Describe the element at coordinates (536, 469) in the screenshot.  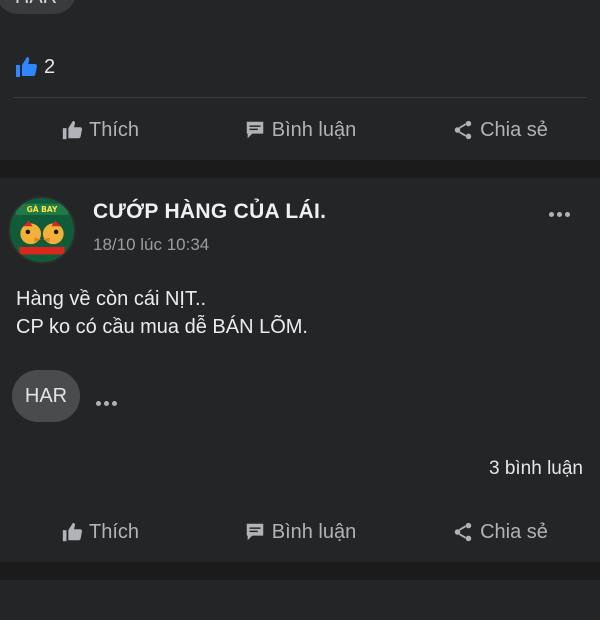
I see `comment-count-link: 3 bình luận` at that location.